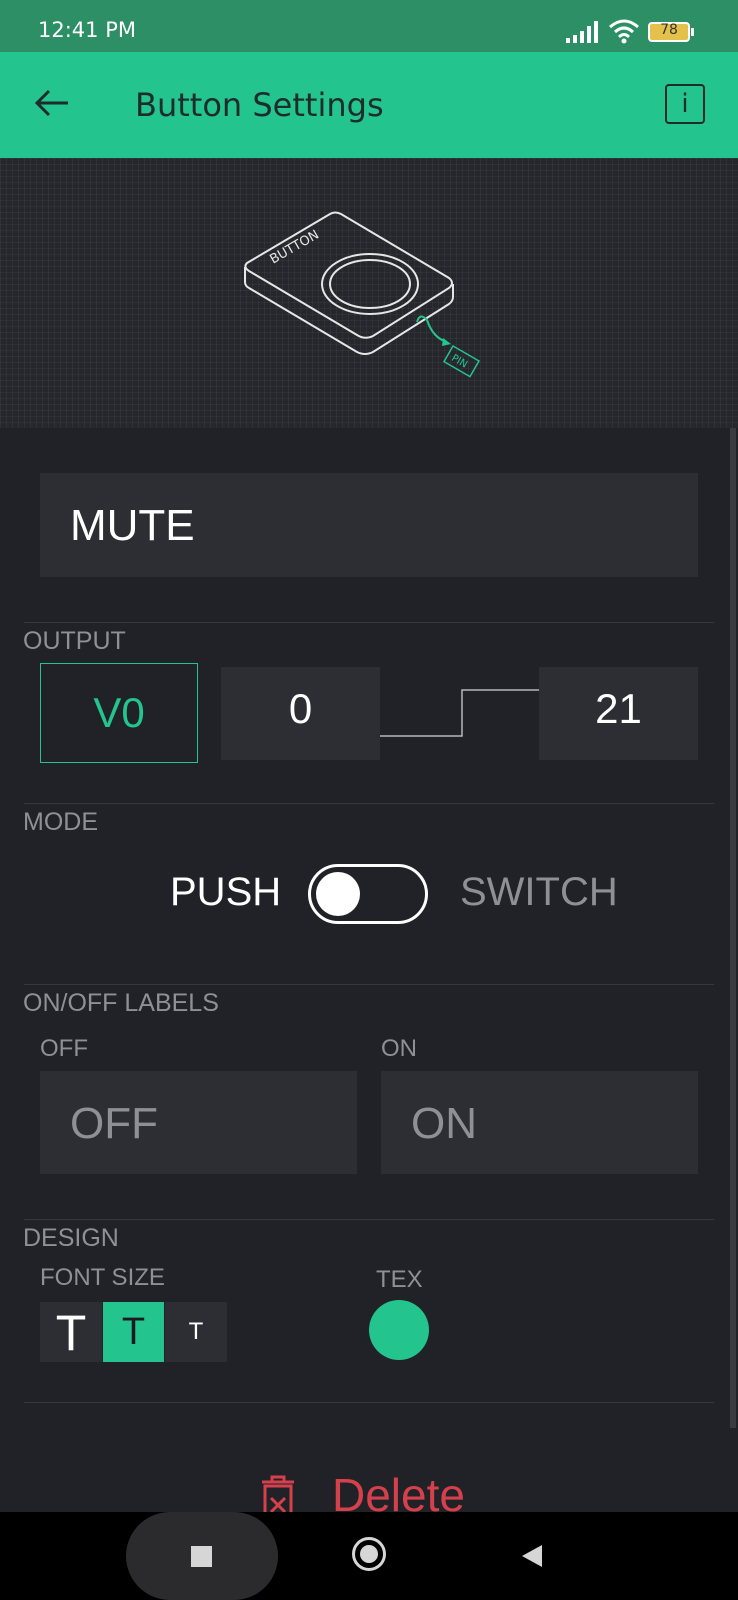  What do you see at coordinates (460, 713) in the screenshot?
I see `output-range-line` at bounding box center [460, 713].